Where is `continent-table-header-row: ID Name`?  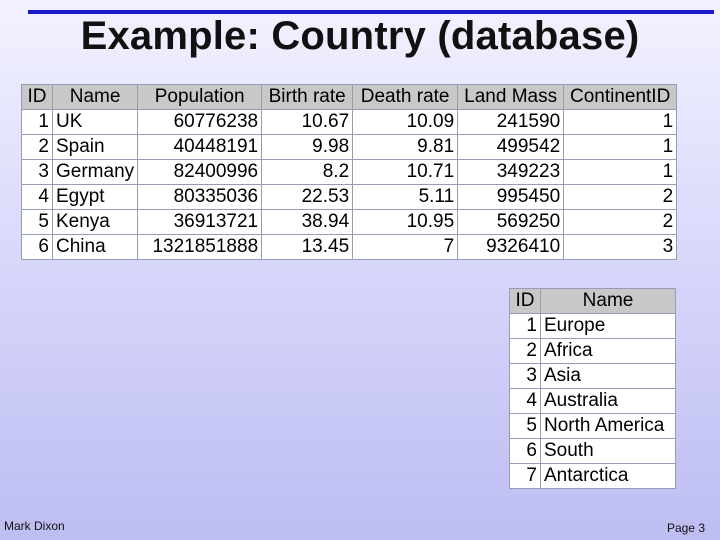 continent-table-header-row: ID Name is located at coordinates (592, 301).